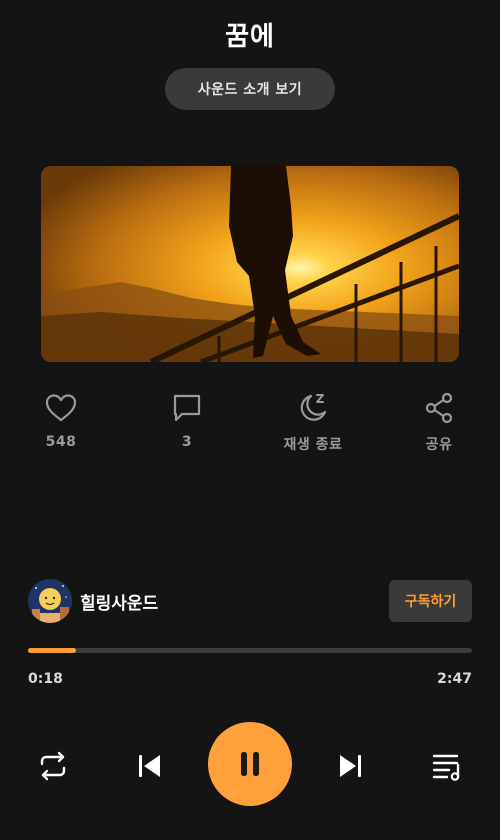  I want to click on comment-count: 3, so click(187, 442).